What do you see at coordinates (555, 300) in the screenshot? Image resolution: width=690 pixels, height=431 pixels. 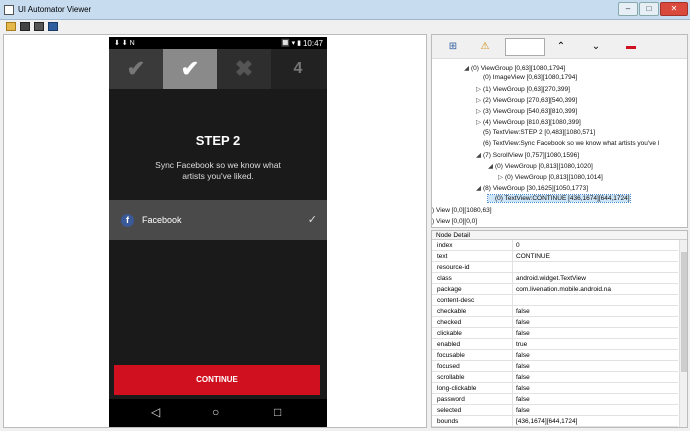 I see `detail-row: content-desc` at bounding box center [555, 300].